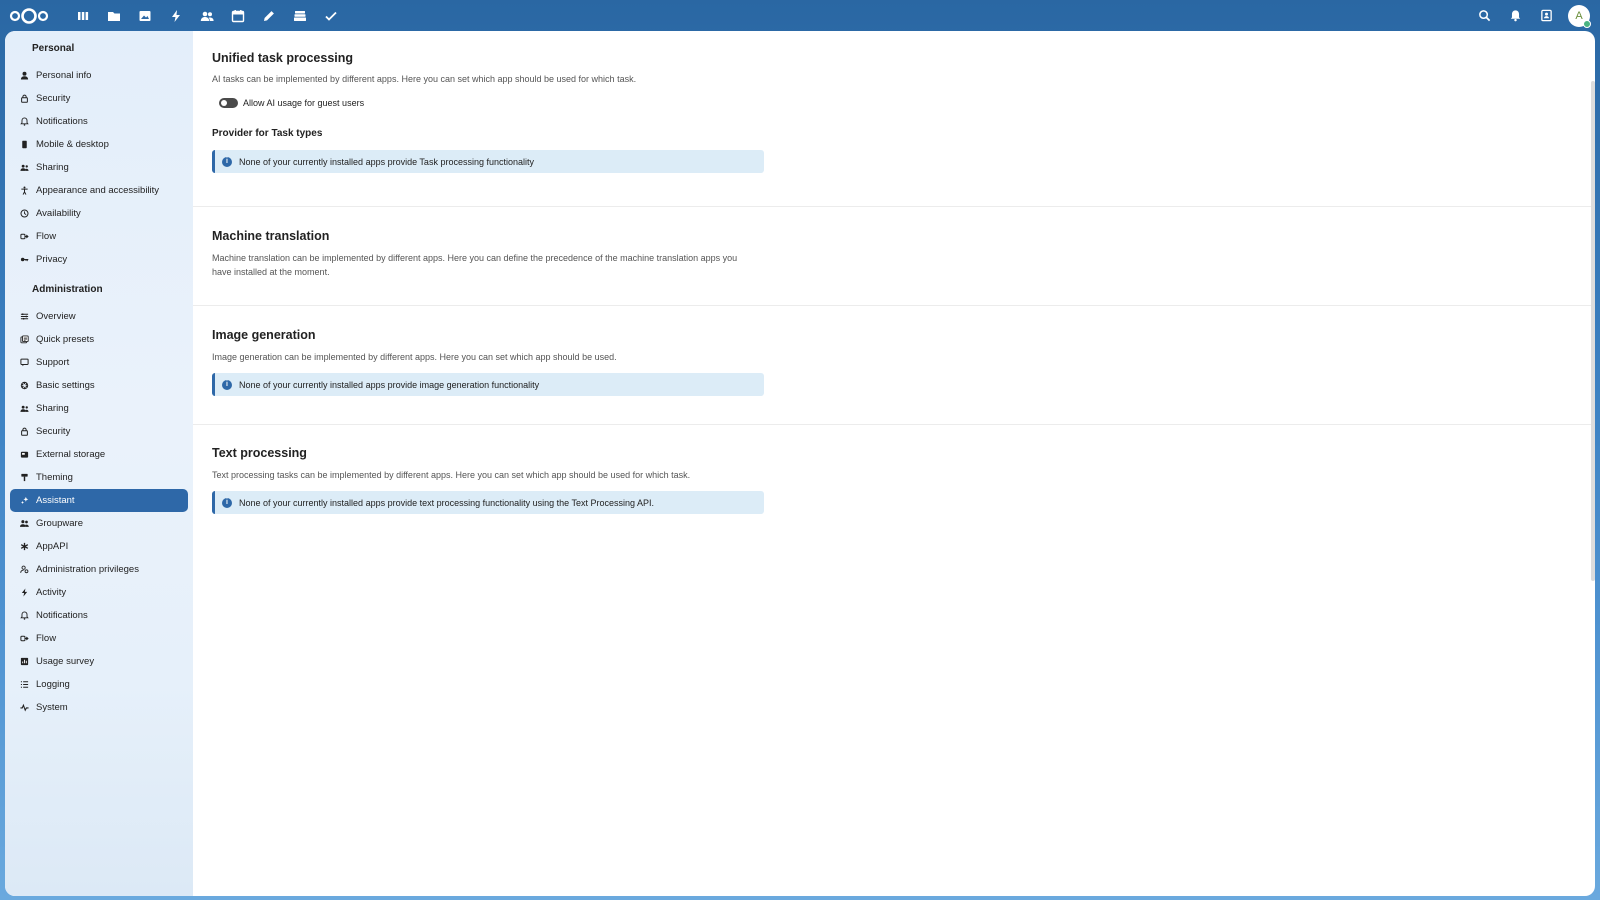 The image size is (1600, 900). I want to click on guest-ai-toggle-label: Allow AI usage for guest users, so click(304, 103).